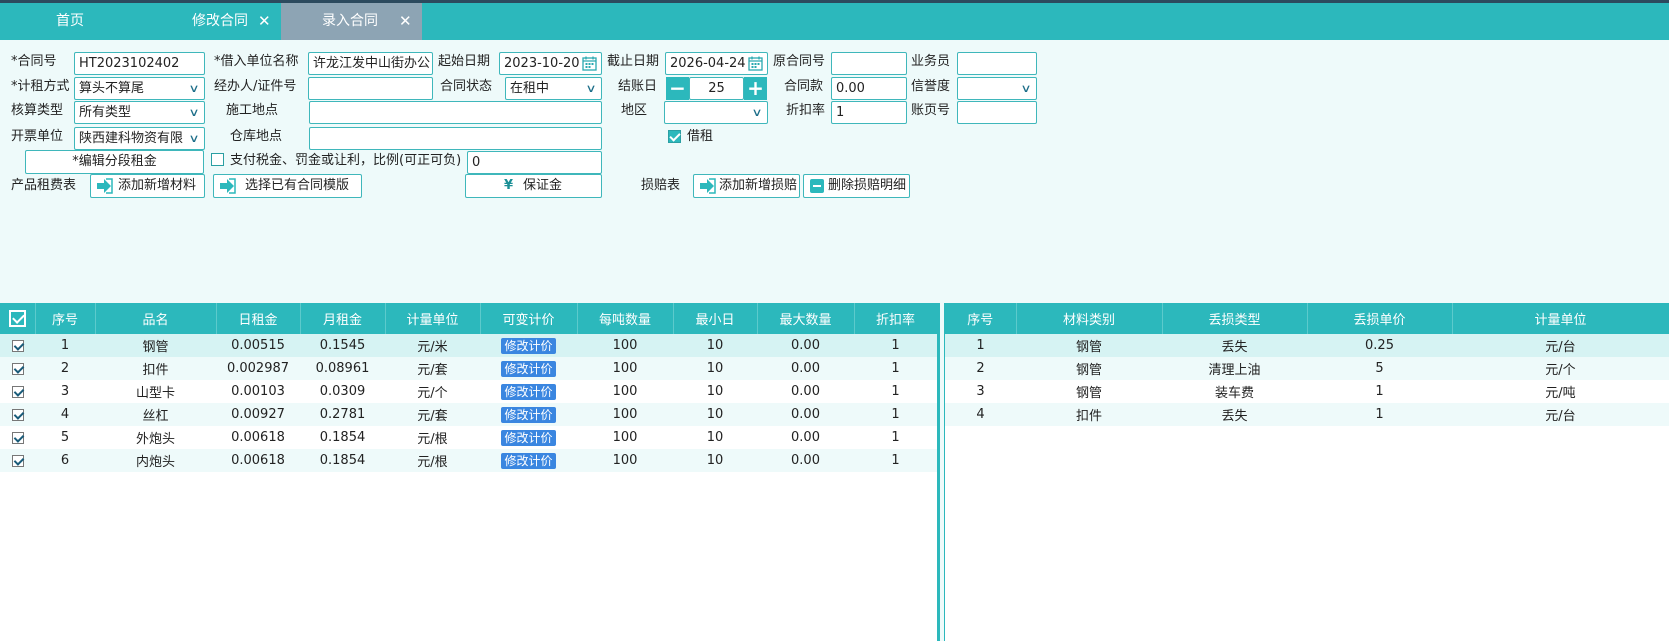  Describe the element at coordinates (217, 159) in the screenshot. I see `tax-checkbox` at that location.